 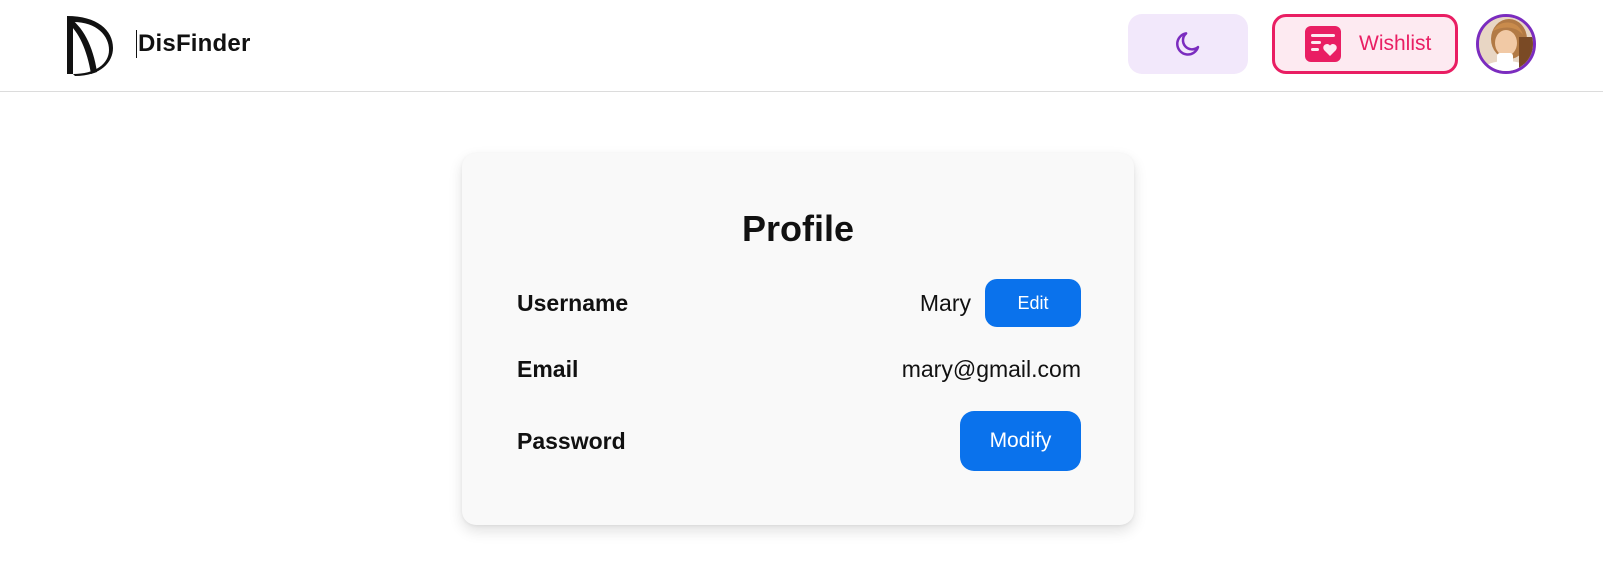 I want to click on email-label: Email, so click(x=548, y=369).